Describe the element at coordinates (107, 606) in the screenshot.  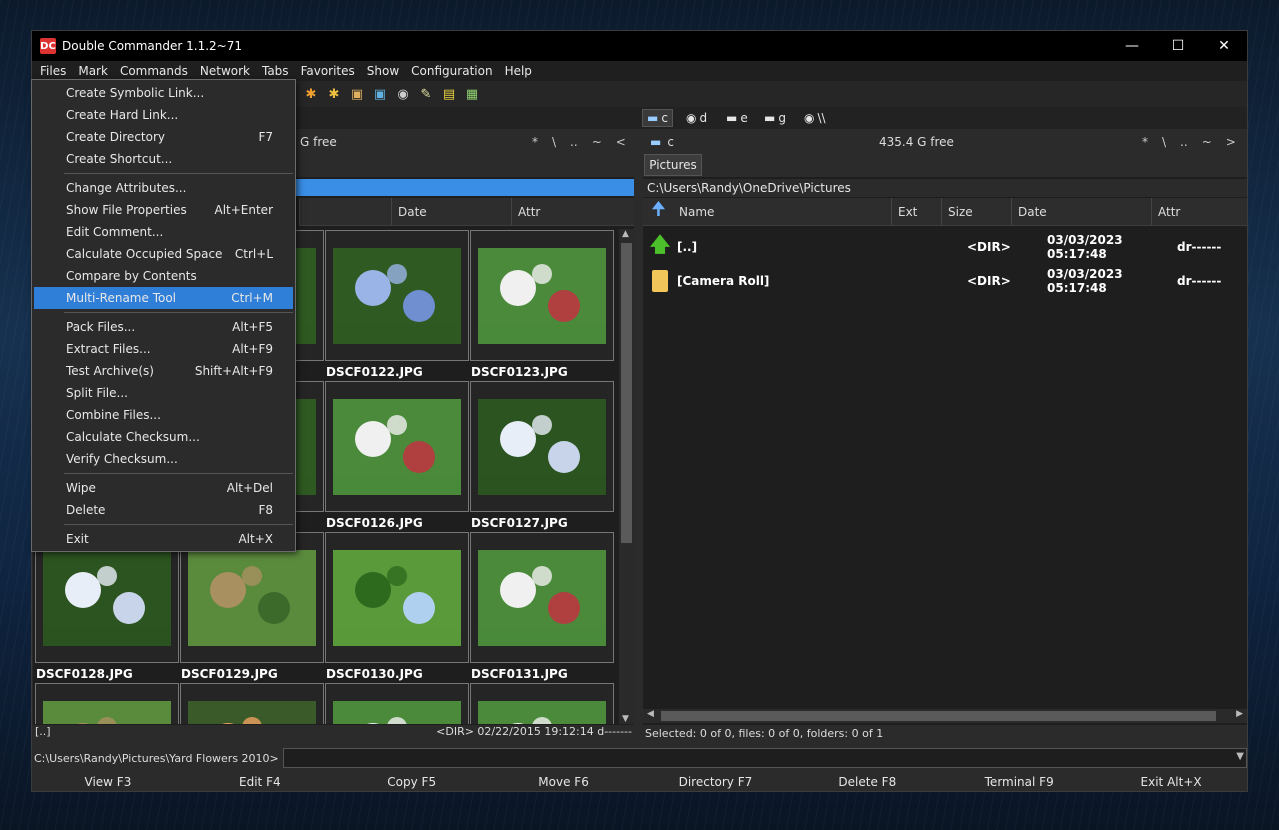
I see `thumbnail-item: DSCF0128.JPG` at that location.